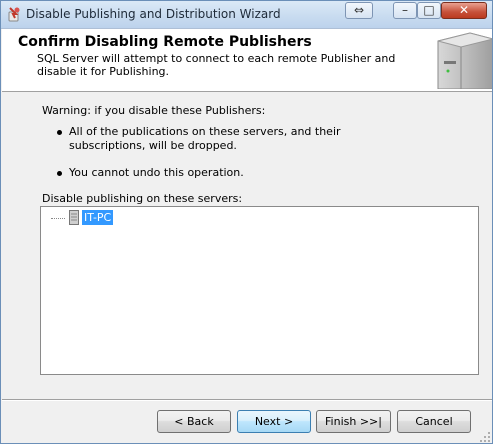 Image resolution: width=493 pixels, height=444 pixels. I want to click on server-name: IT-PC, so click(98, 217).